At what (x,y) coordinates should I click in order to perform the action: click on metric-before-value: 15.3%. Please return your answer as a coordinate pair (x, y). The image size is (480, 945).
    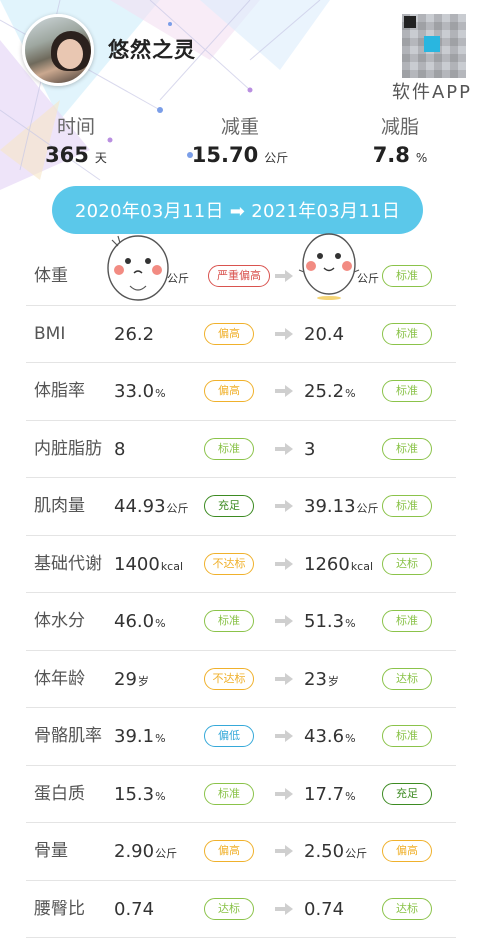
    Looking at the image, I should click on (140, 795).